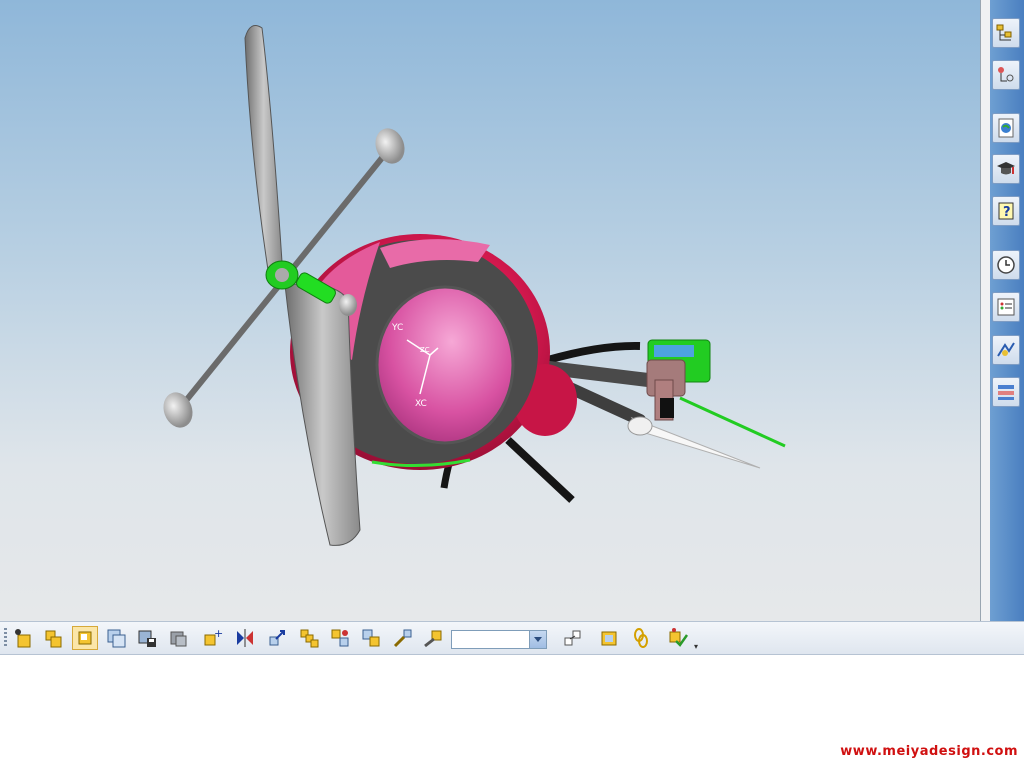 This screenshot has width=1024, height=768. I want to click on explode-icon, so click(403, 638).